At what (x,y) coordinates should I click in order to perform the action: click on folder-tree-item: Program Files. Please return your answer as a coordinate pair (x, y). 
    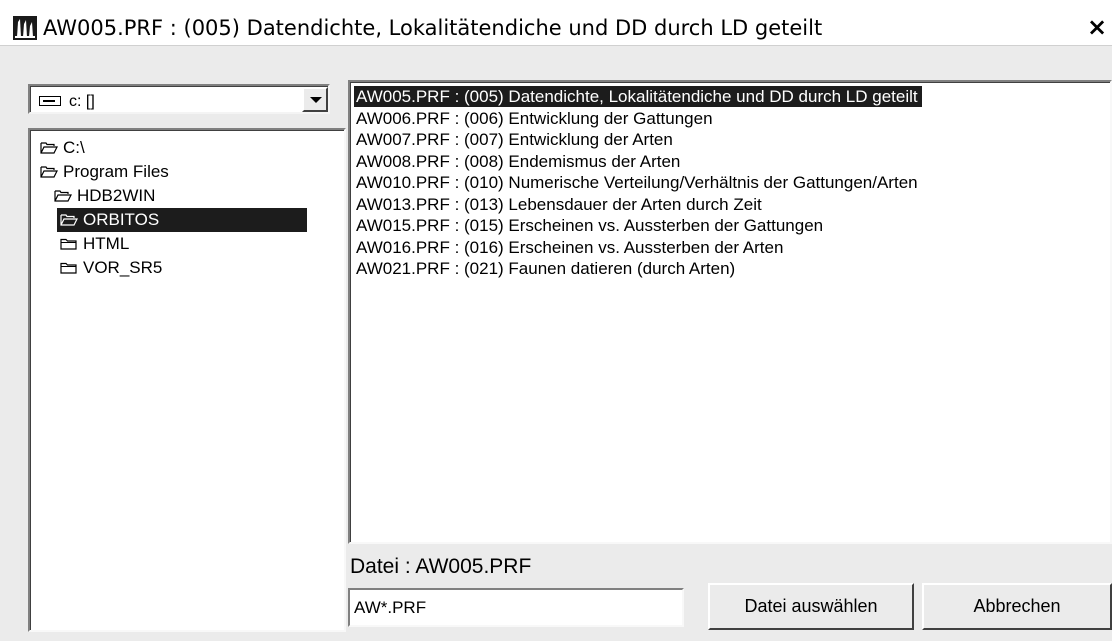
    Looking at the image, I should click on (103, 172).